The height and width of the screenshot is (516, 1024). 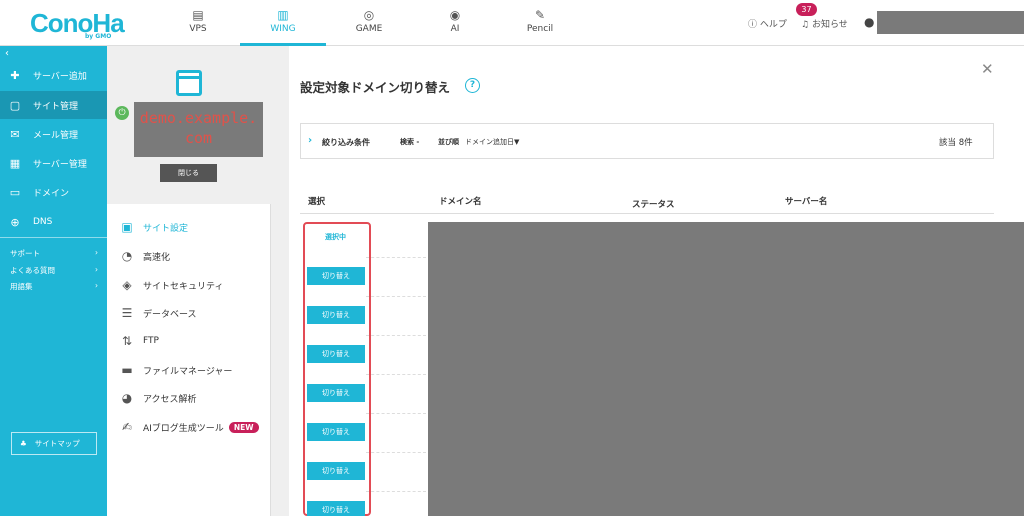 I want to click on ai-blog-icon: ✍, so click(x=127, y=427).